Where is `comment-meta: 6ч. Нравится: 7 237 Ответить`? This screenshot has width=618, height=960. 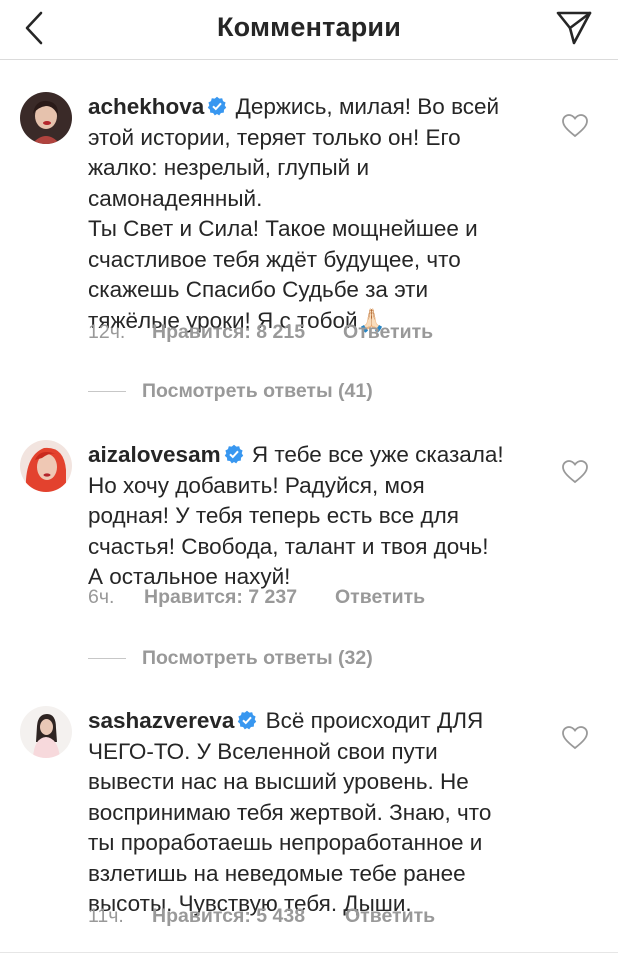 comment-meta: 6ч. Нравится: 7 237 Ответить is located at coordinates (256, 597).